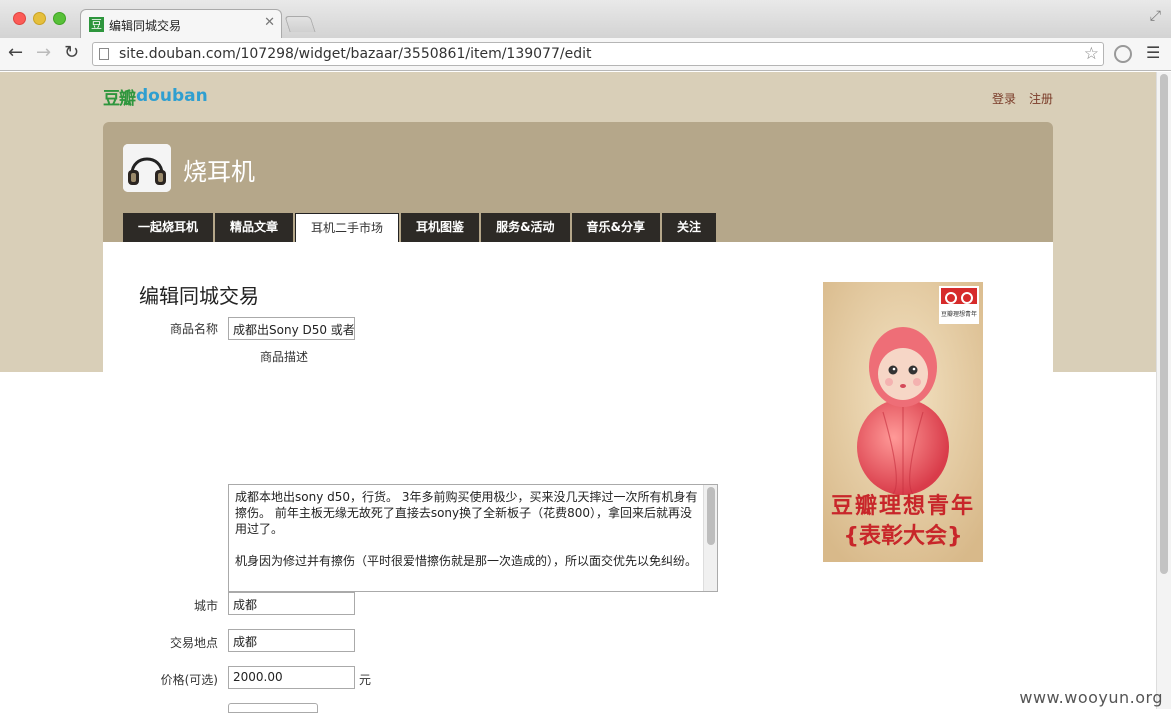 This screenshot has height=713, width=1171. I want to click on tab-close-icon: ✕, so click(269, 22).